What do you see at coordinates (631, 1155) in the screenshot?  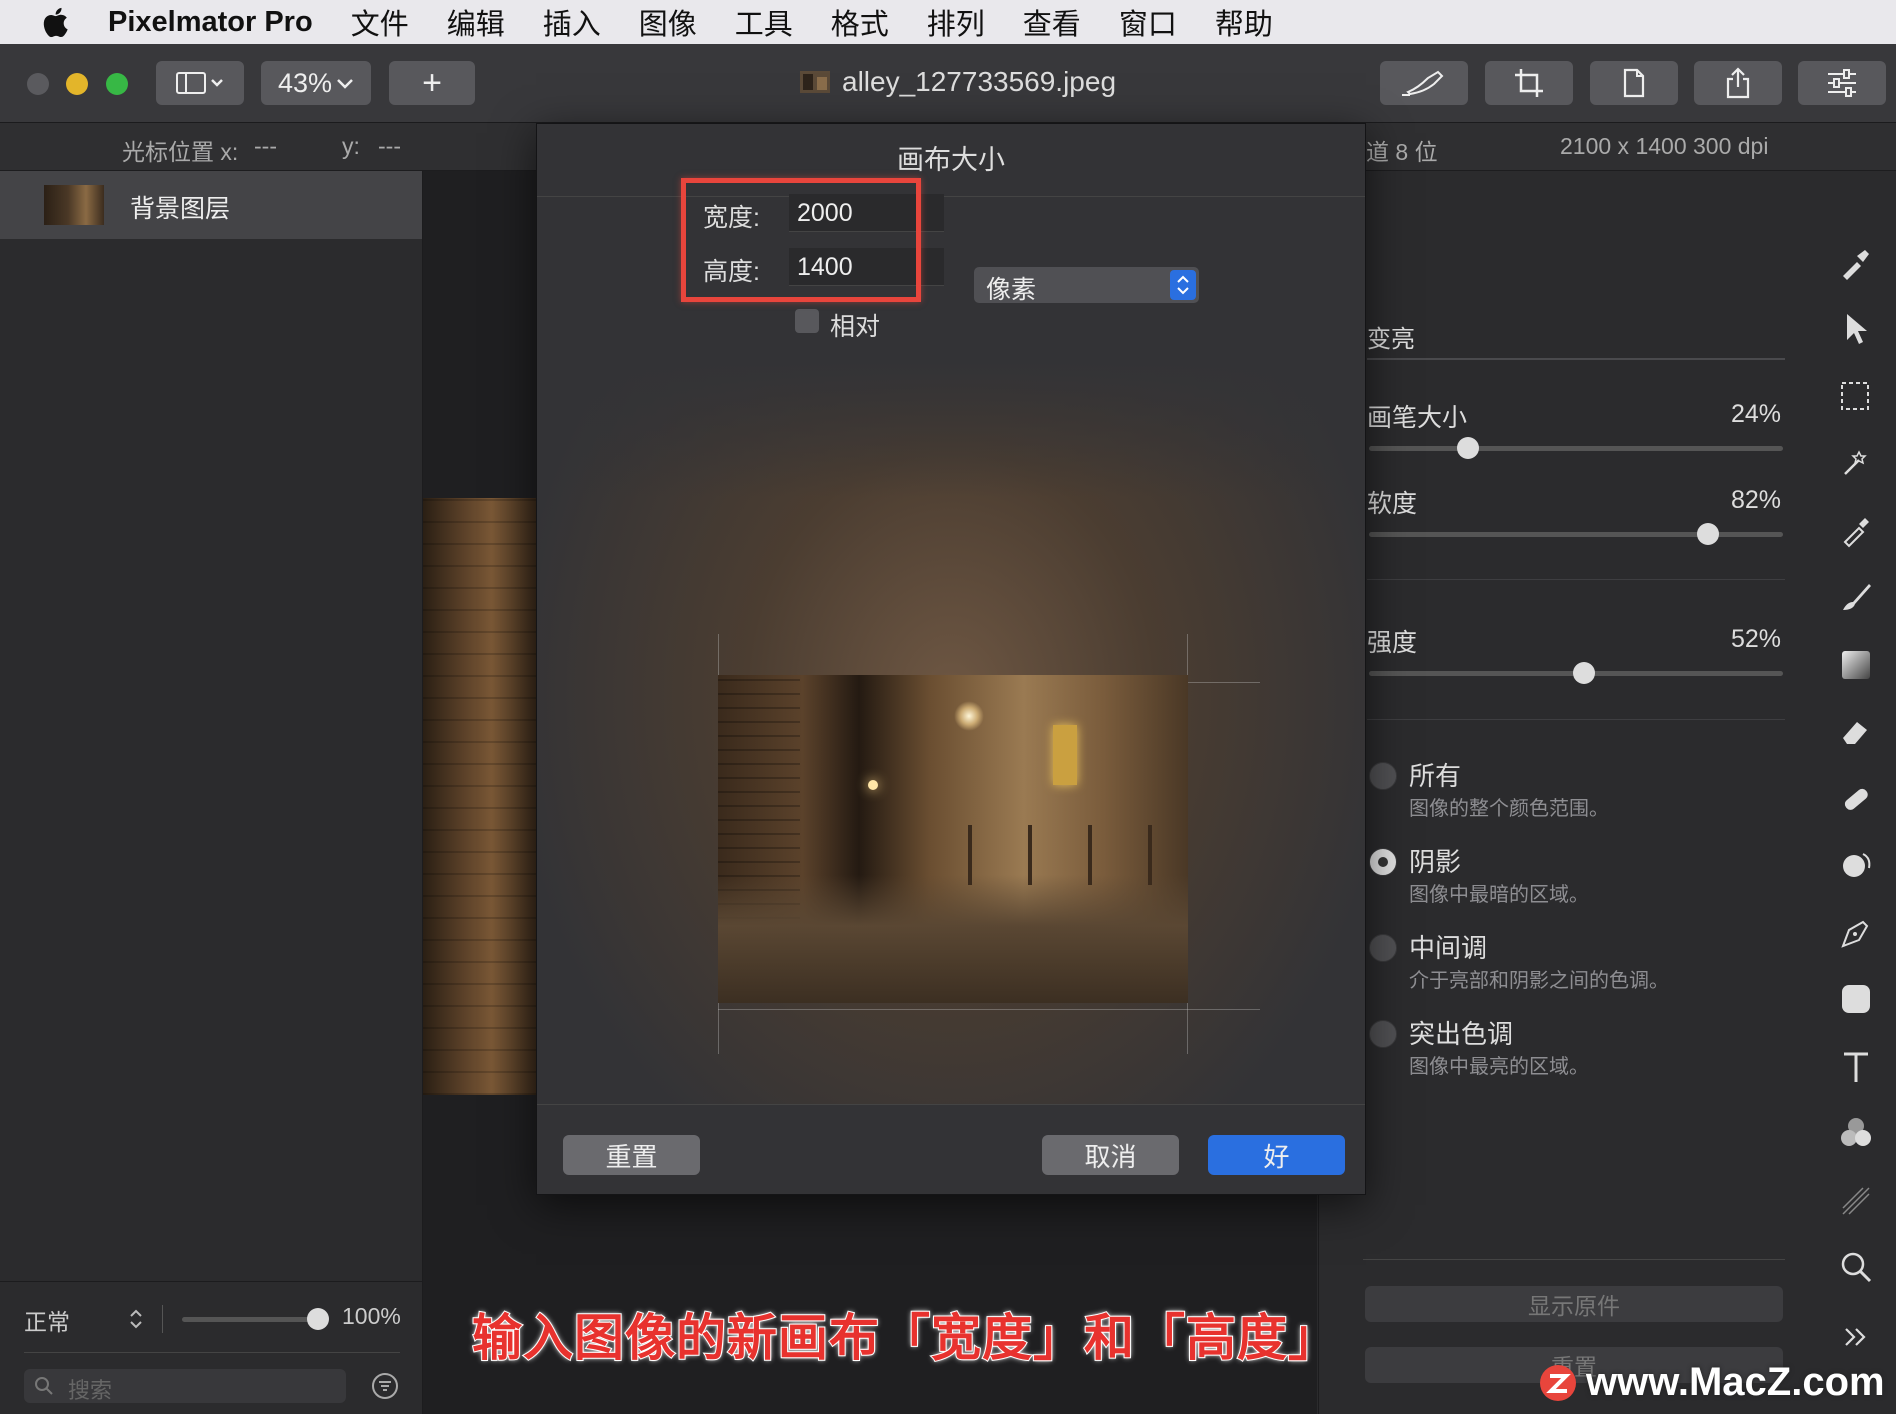 I see `reset-button: 重置` at bounding box center [631, 1155].